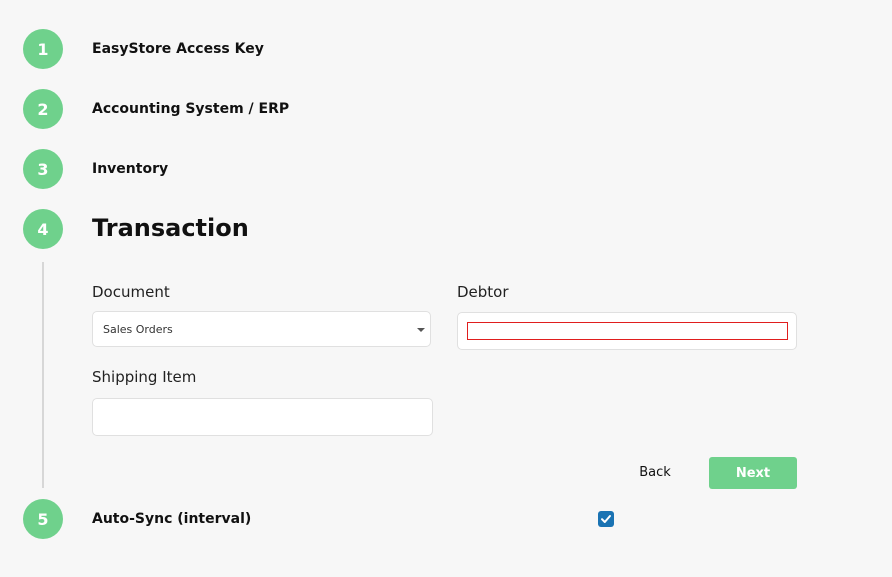 The height and width of the screenshot is (577, 892). I want to click on step-3-number: 3, so click(43, 169).